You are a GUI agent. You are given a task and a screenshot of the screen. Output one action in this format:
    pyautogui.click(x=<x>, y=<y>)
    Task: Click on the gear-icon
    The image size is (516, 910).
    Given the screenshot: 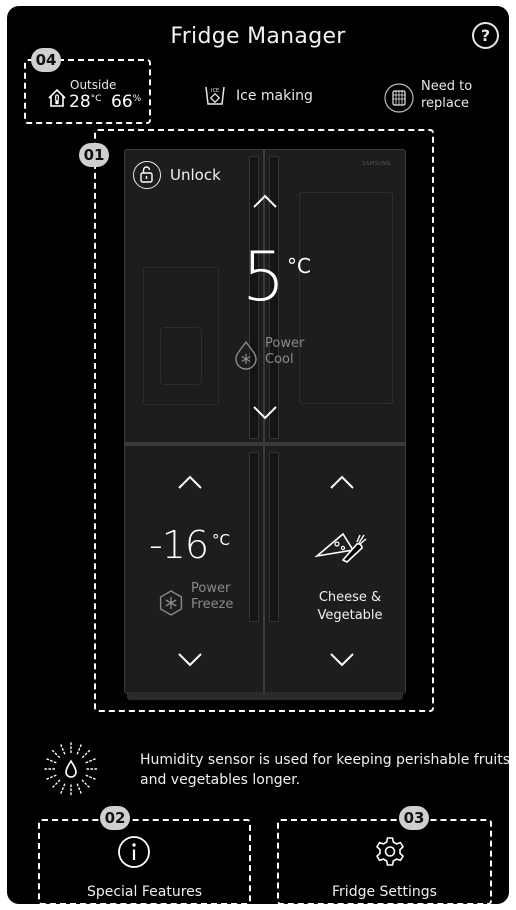 What is the action you would take?
    pyautogui.click(x=390, y=851)
    